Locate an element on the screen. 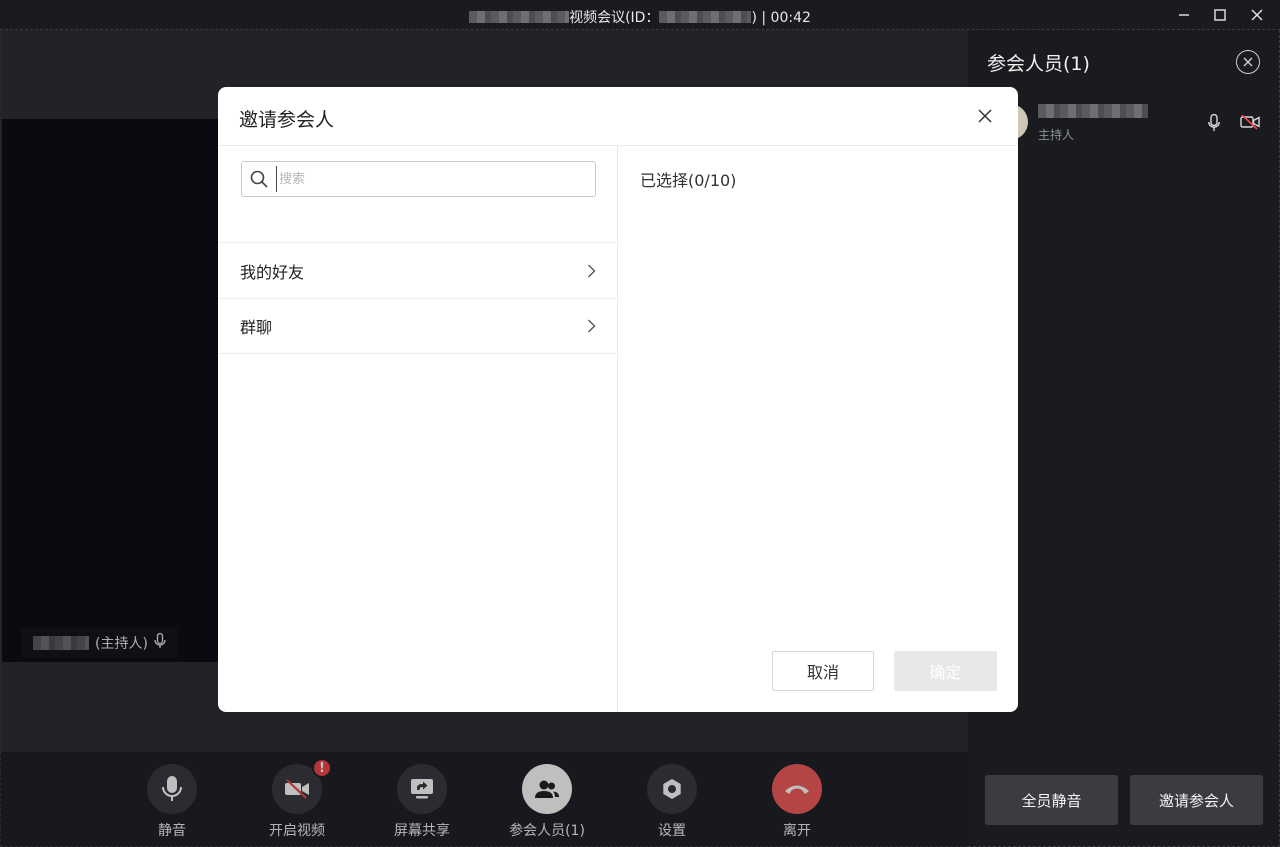  search-icon is located at coordinates (259, 179).